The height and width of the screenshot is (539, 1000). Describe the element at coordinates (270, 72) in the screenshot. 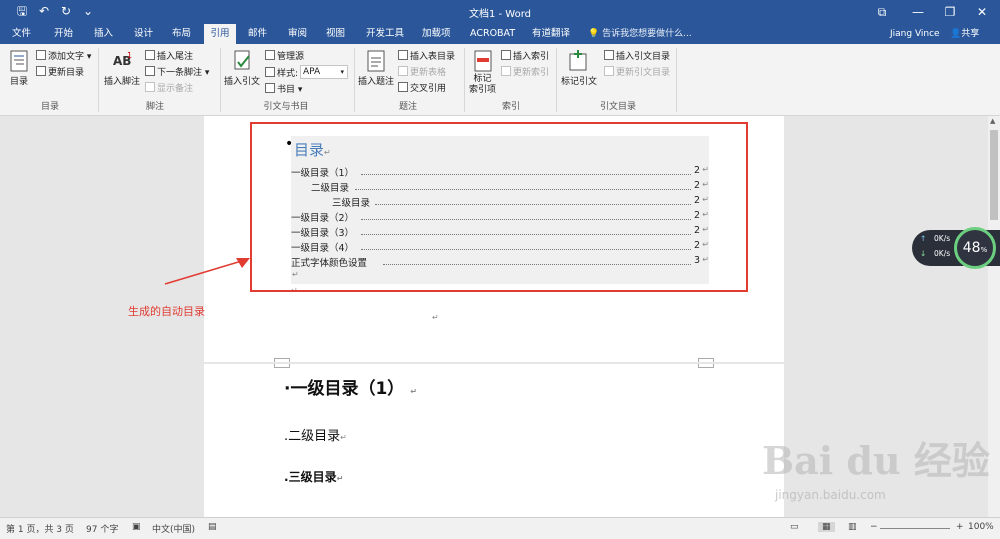

I see `style-icon` at that location.